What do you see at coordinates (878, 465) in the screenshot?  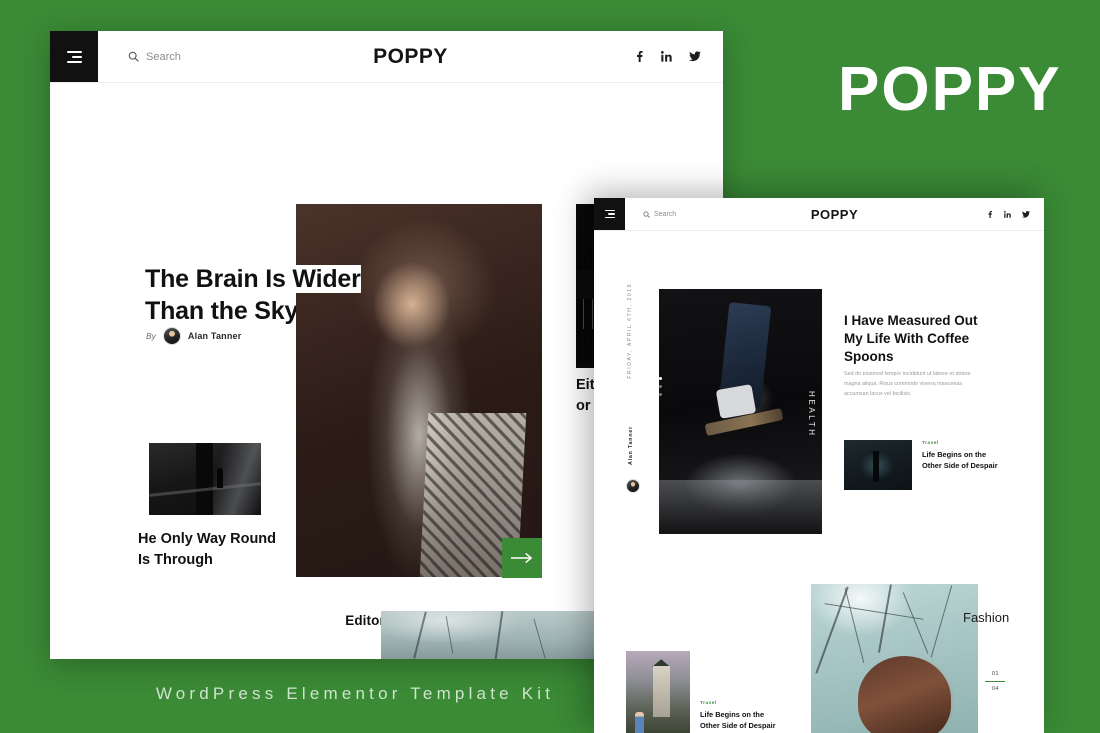 I see `related-post-thumbnail` at bounding box center [878, 465].